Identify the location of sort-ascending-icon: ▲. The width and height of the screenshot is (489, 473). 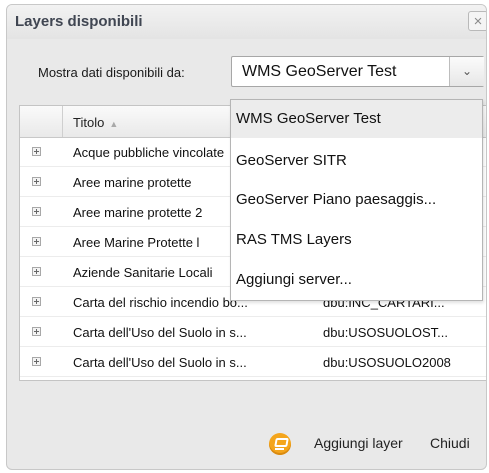
(114, 124).